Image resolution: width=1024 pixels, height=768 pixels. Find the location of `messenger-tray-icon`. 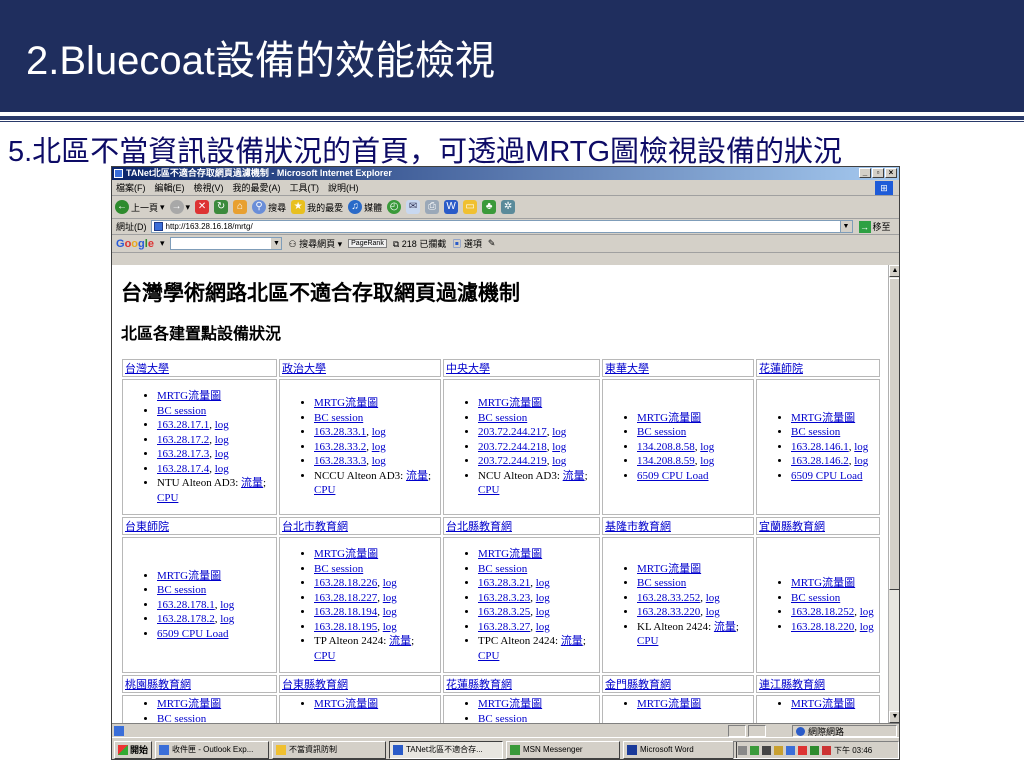

messenger-tray-icon is located at coordinates (814, 750).